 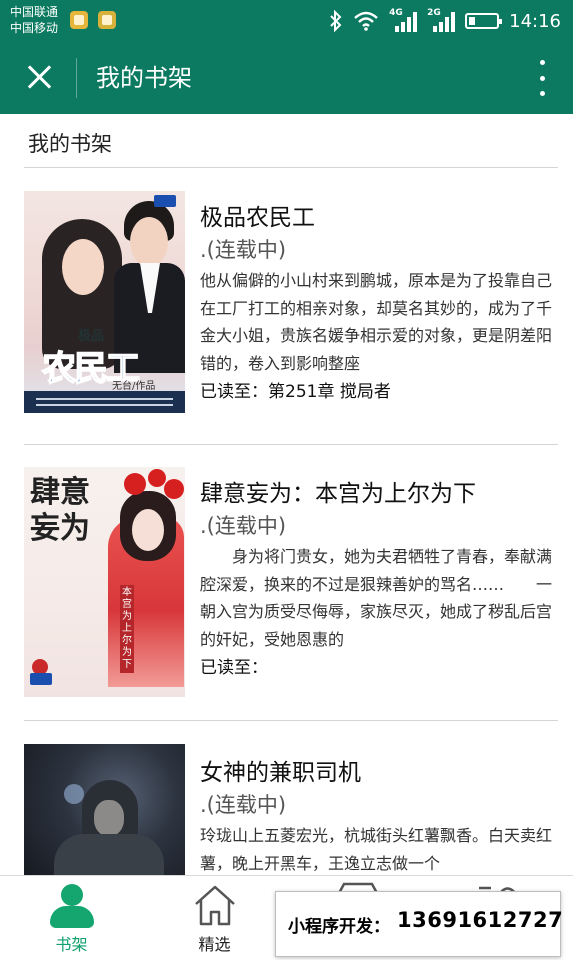 I want to click on nav-bar: 我的书架, so click(x=286, y=78).